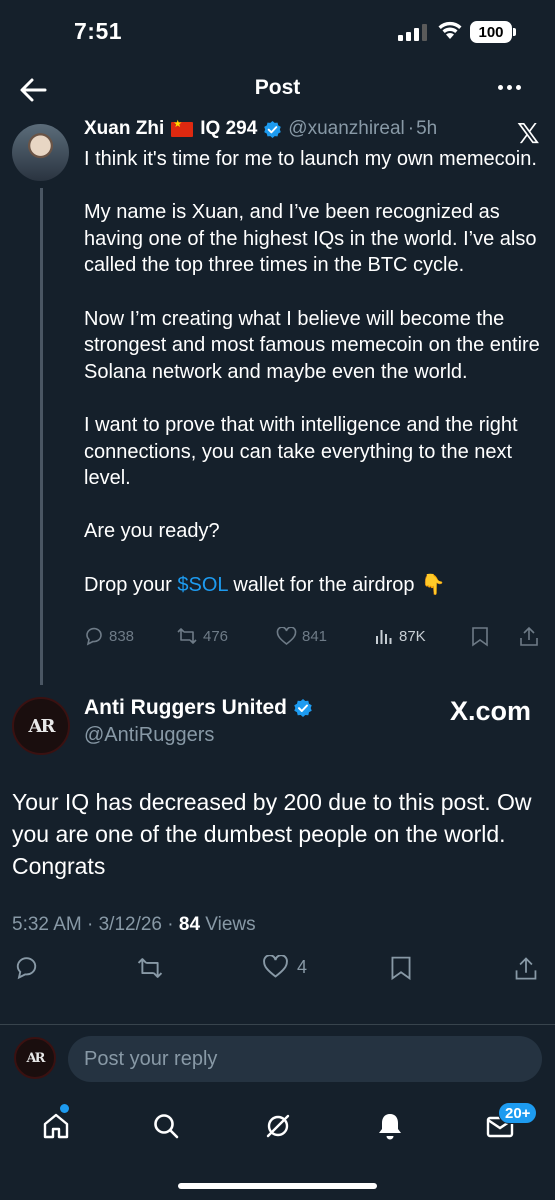 The image size is (555, 1200). What do you see at coordinates (277, 1186) in the screenshot?
I see `home-indicator` at bounding box center [277, 1186].